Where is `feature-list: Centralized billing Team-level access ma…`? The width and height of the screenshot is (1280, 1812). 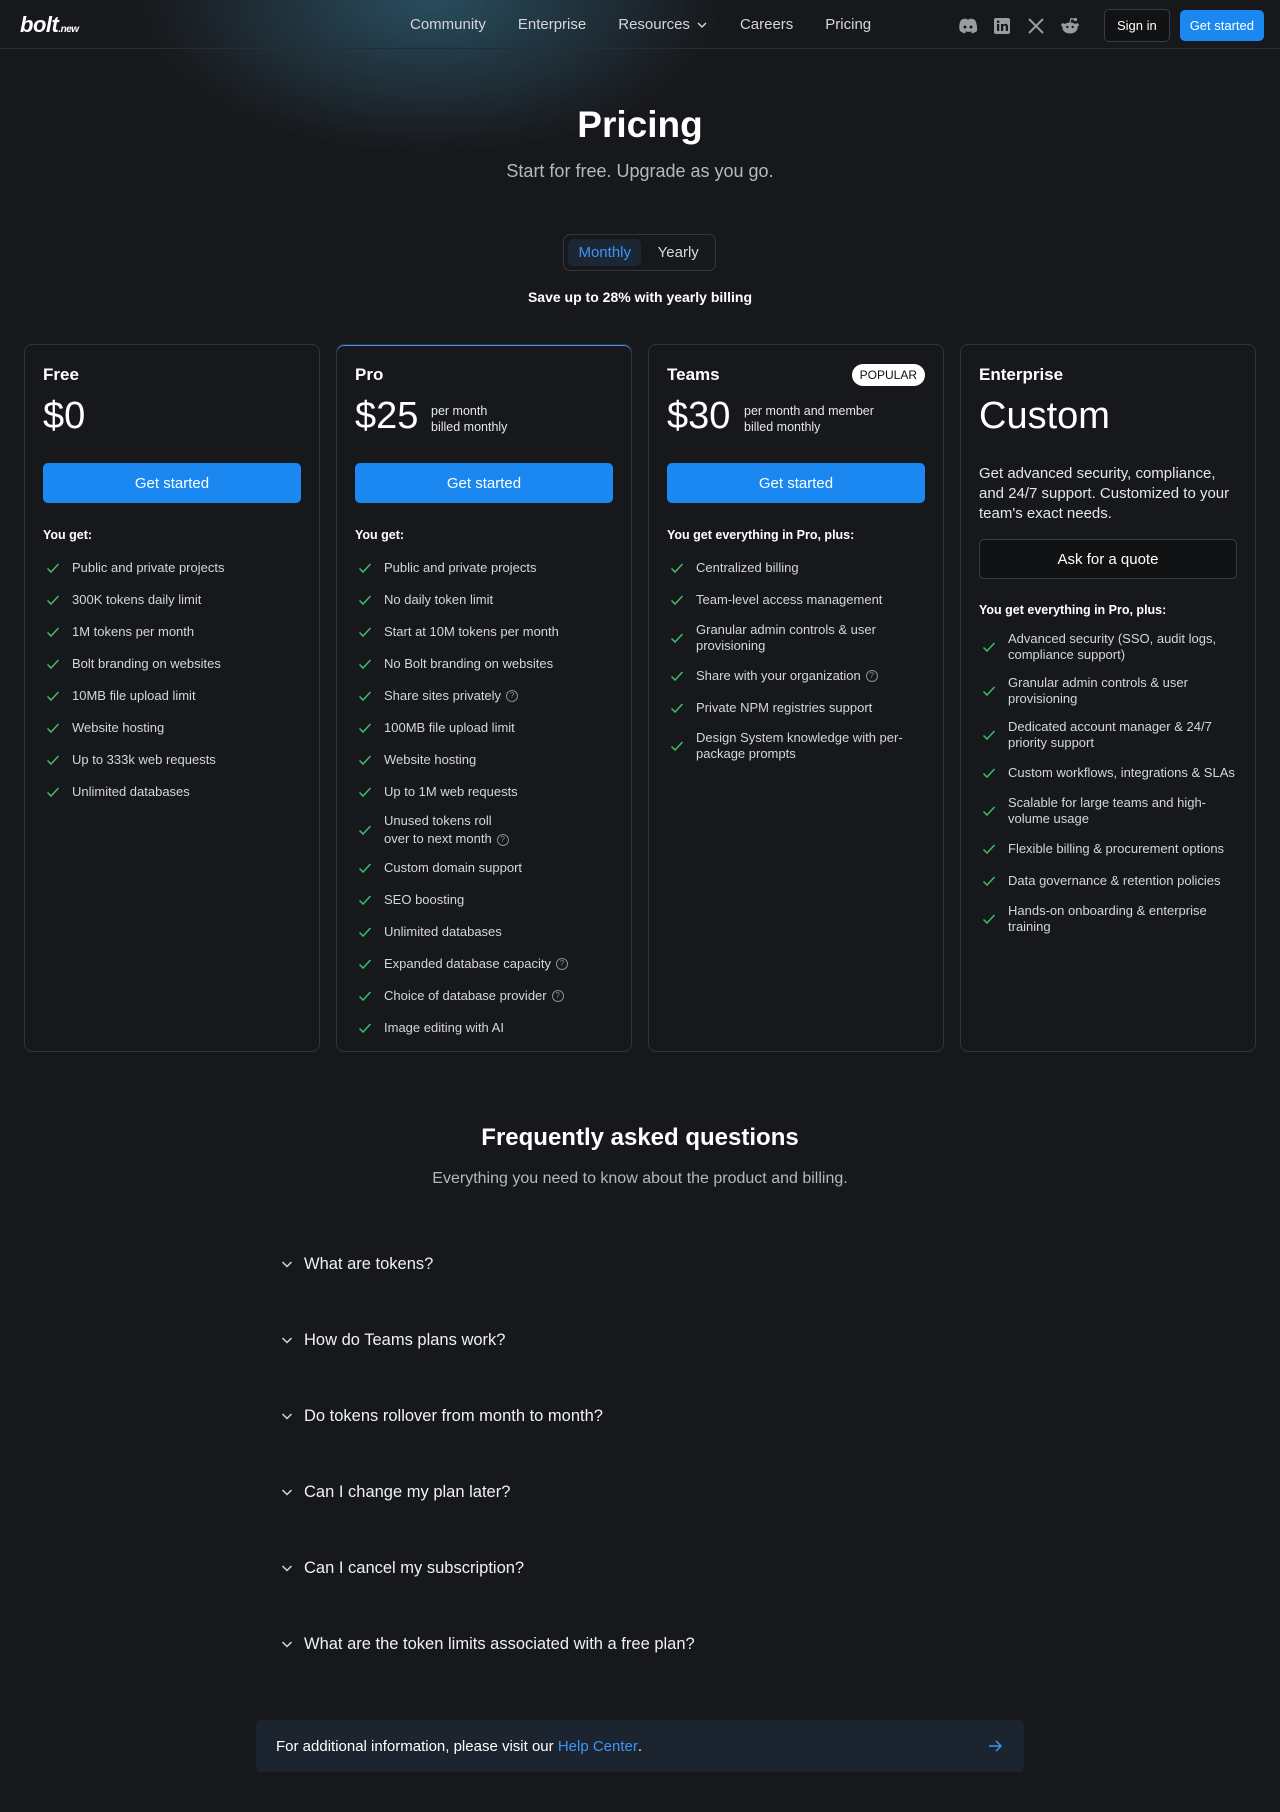 feature-list: Centralized billing Team-level access ma… is located at coordinates (798, 660).